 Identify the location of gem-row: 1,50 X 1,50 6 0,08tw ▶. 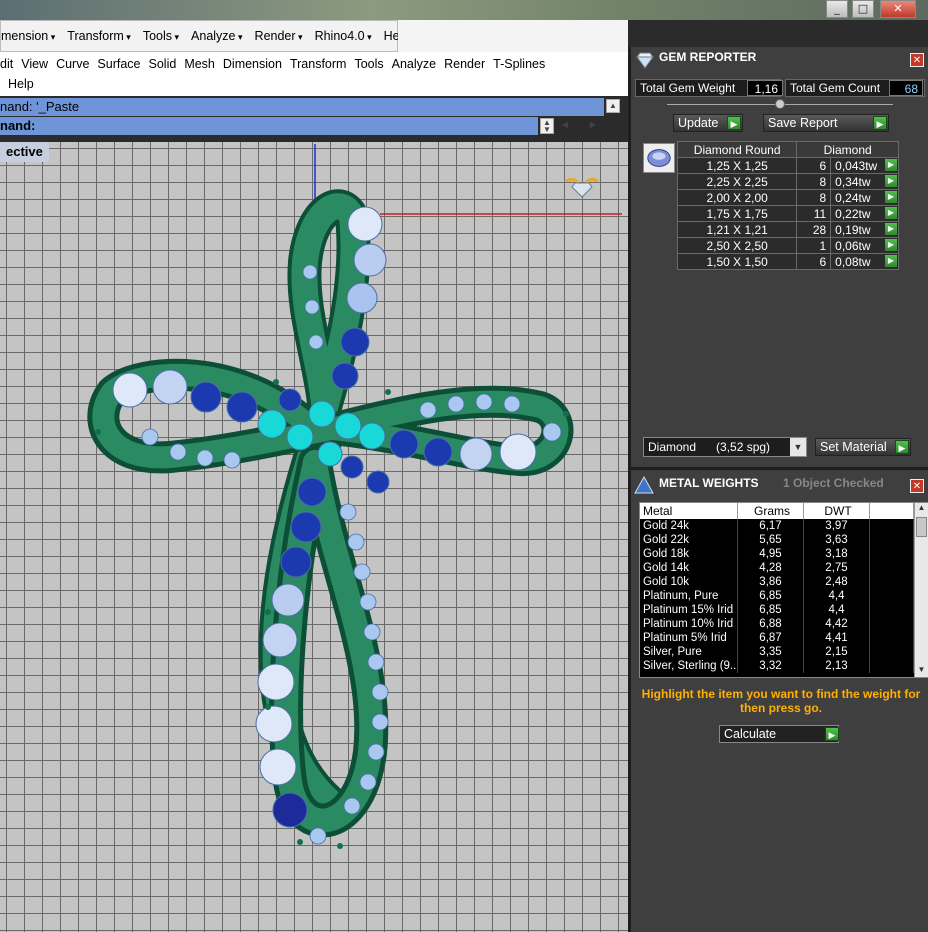
(787, 261).